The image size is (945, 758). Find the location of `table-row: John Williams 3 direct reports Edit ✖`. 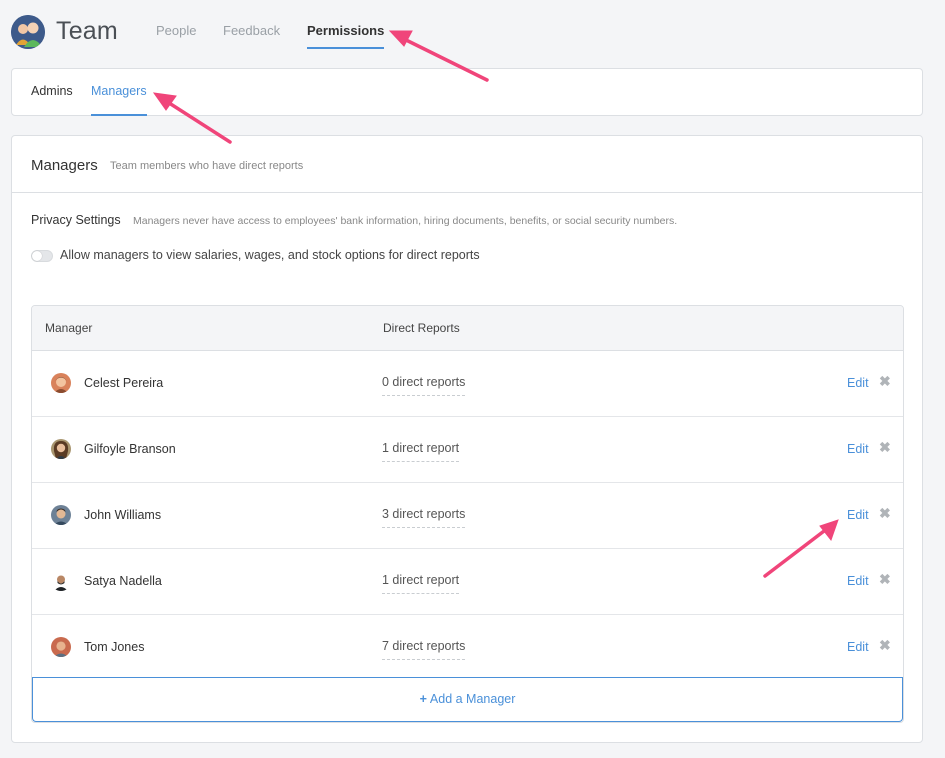

table-row: John Williams 3 direct reports Edit ✖ is located at coordinates (467, 516).